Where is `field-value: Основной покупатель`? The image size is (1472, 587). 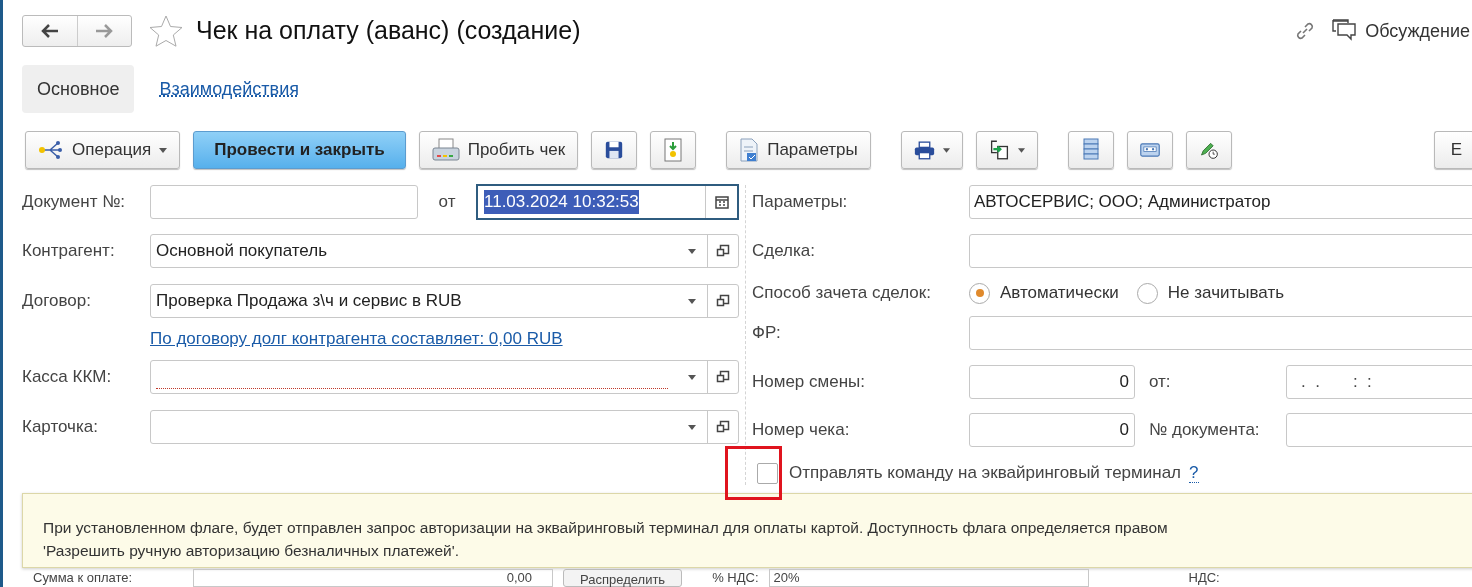 field-value: Основной покупатель is located at coordinates (242, 251).